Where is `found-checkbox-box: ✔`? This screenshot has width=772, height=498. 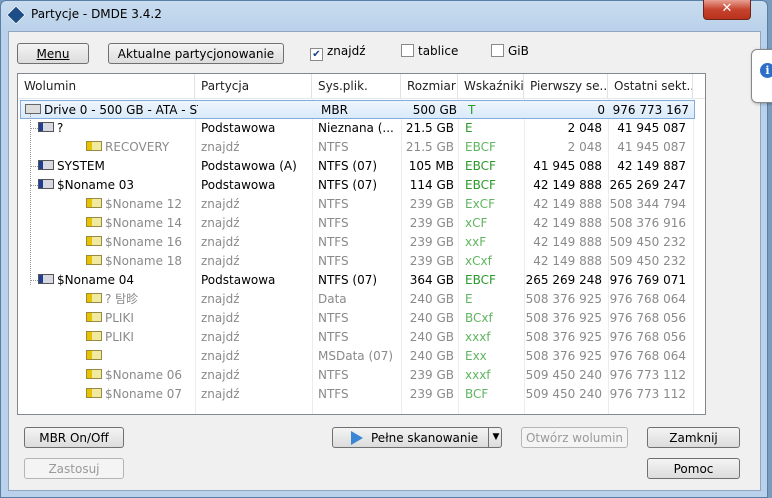 found-checkbox-box: ✔ is located at coordinates (316, 54).